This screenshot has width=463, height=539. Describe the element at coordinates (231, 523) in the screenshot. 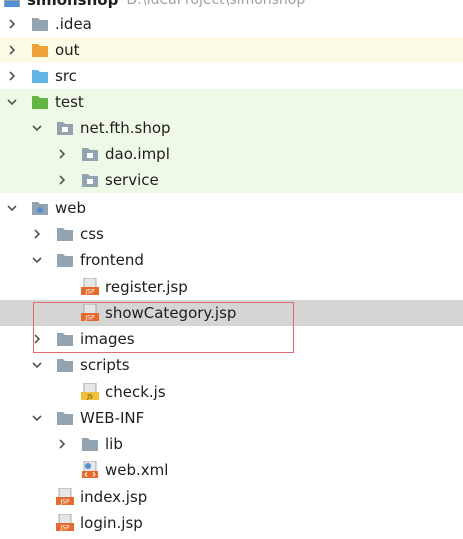

I see `tree-row-login-jsp: JSP login.jsp` at that location.